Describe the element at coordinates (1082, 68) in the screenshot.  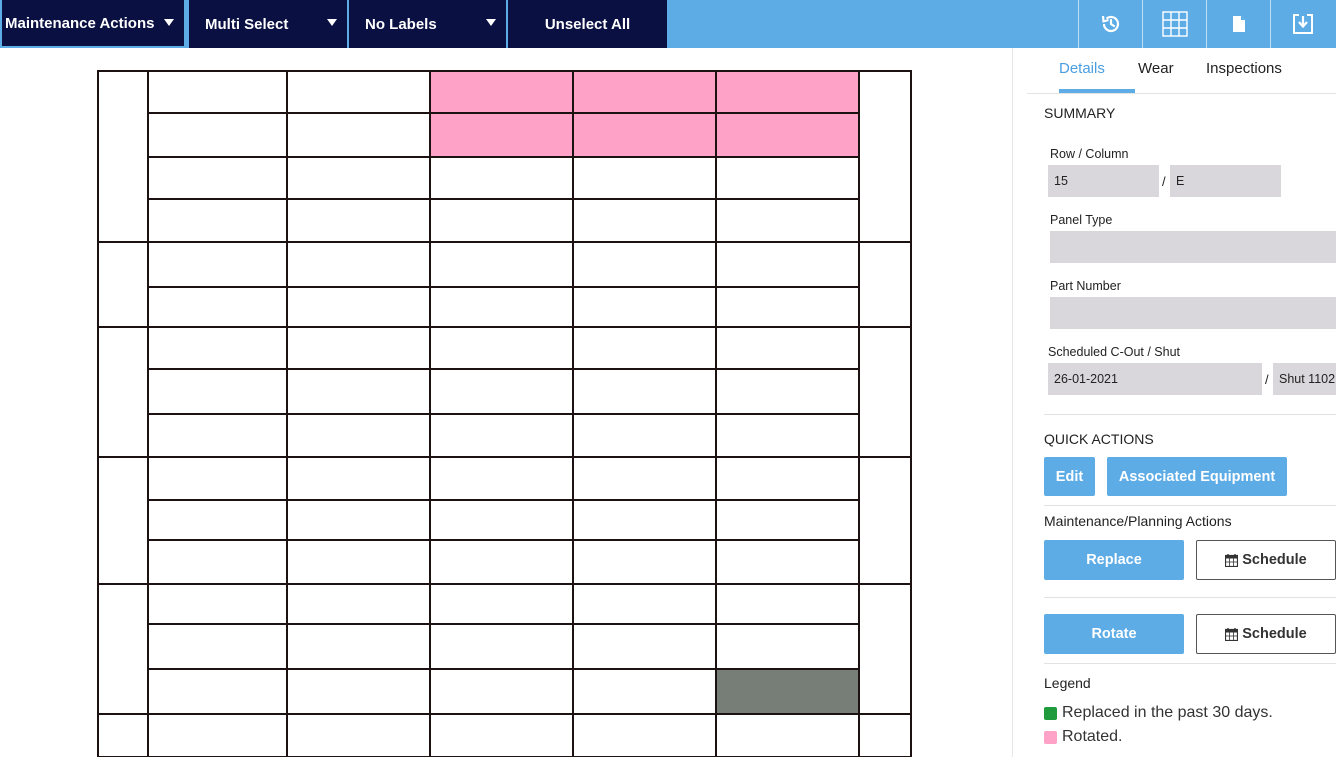
I see `tab-details: Details` at that location.